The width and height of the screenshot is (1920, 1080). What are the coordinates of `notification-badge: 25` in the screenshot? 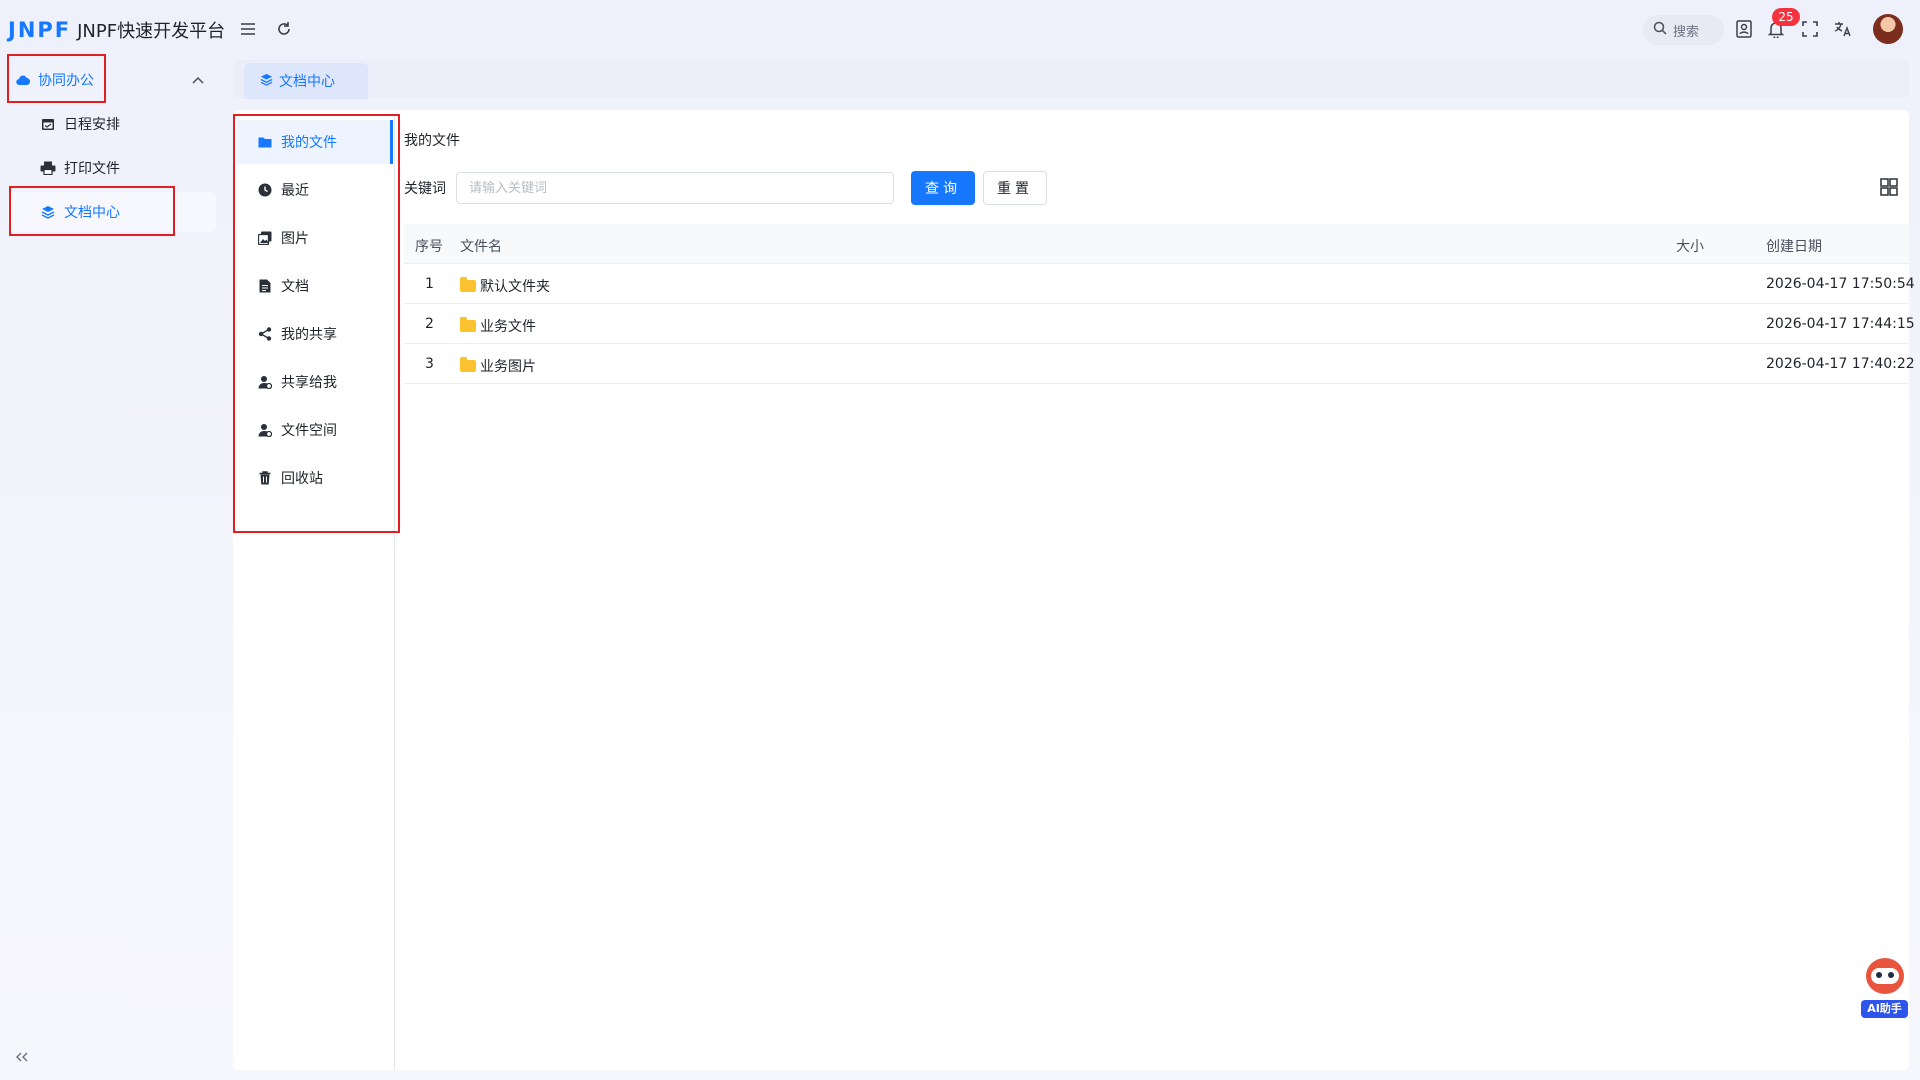 It's located at (1786, 17).